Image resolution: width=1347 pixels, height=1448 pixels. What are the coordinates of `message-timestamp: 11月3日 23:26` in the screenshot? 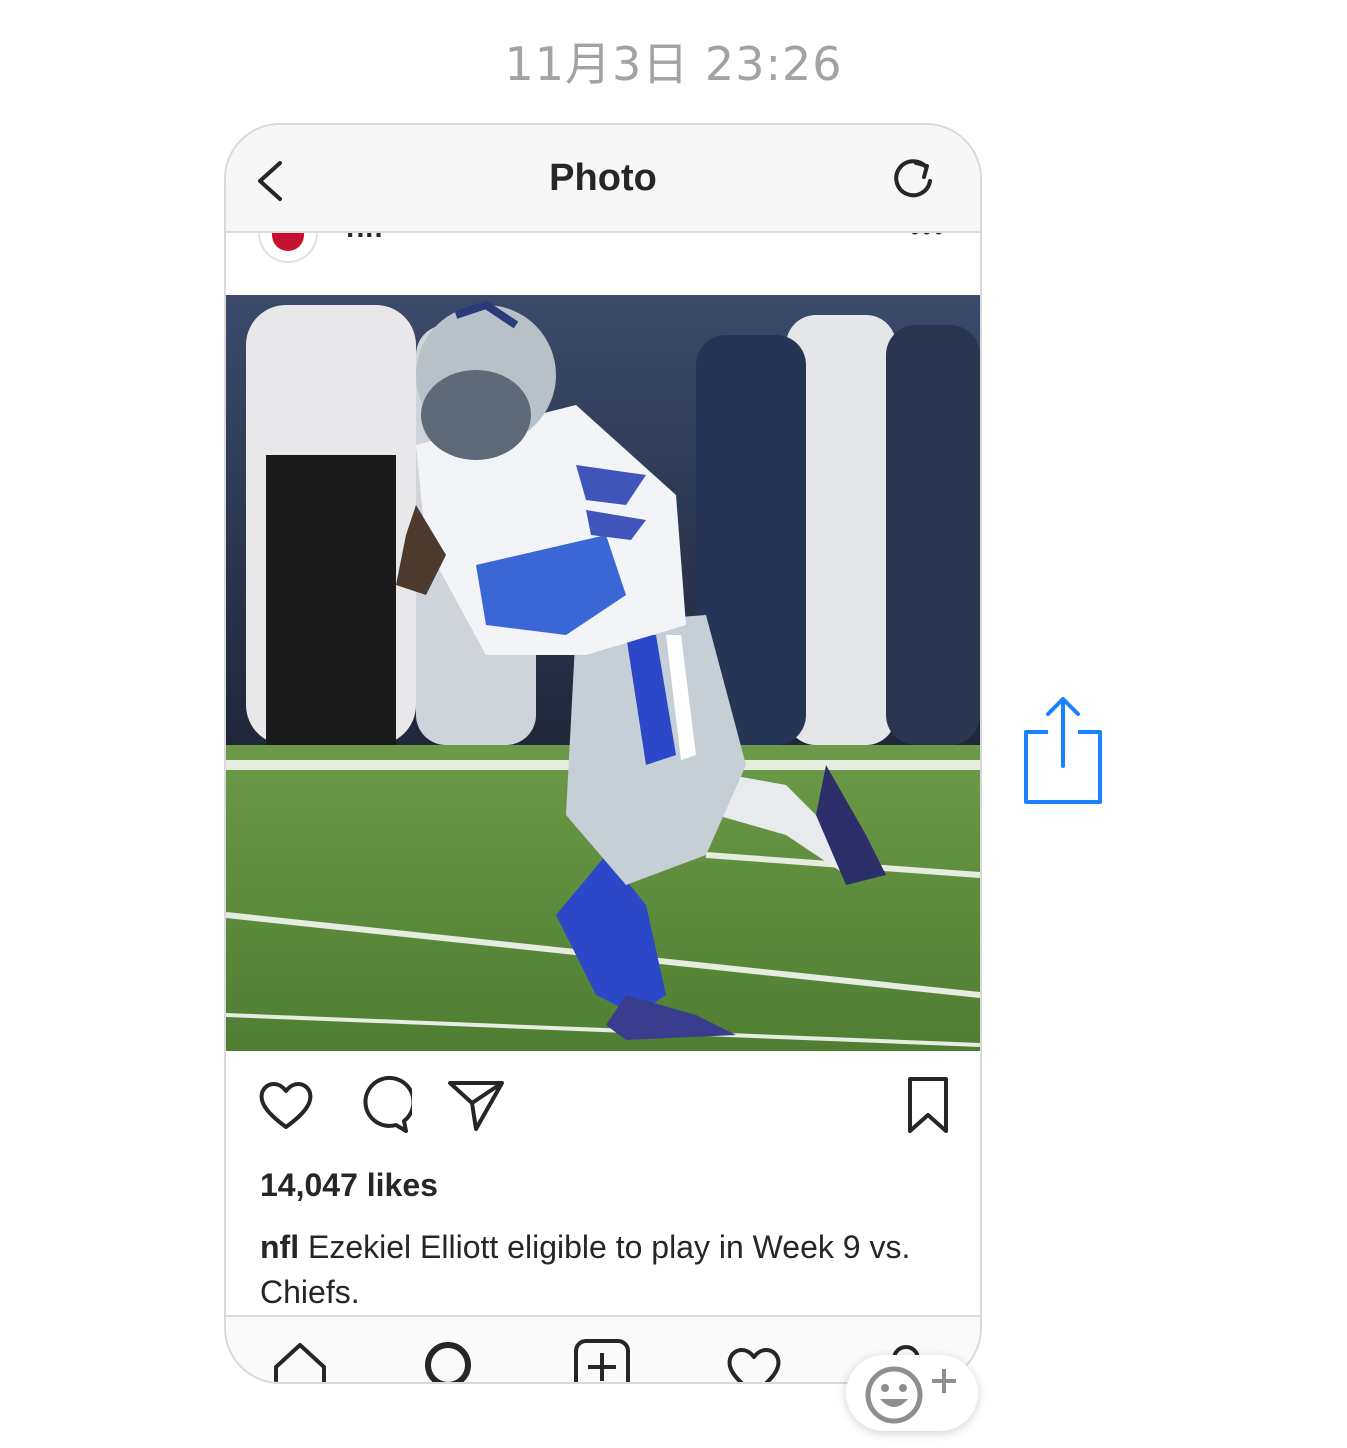 It's located at (673, 64).